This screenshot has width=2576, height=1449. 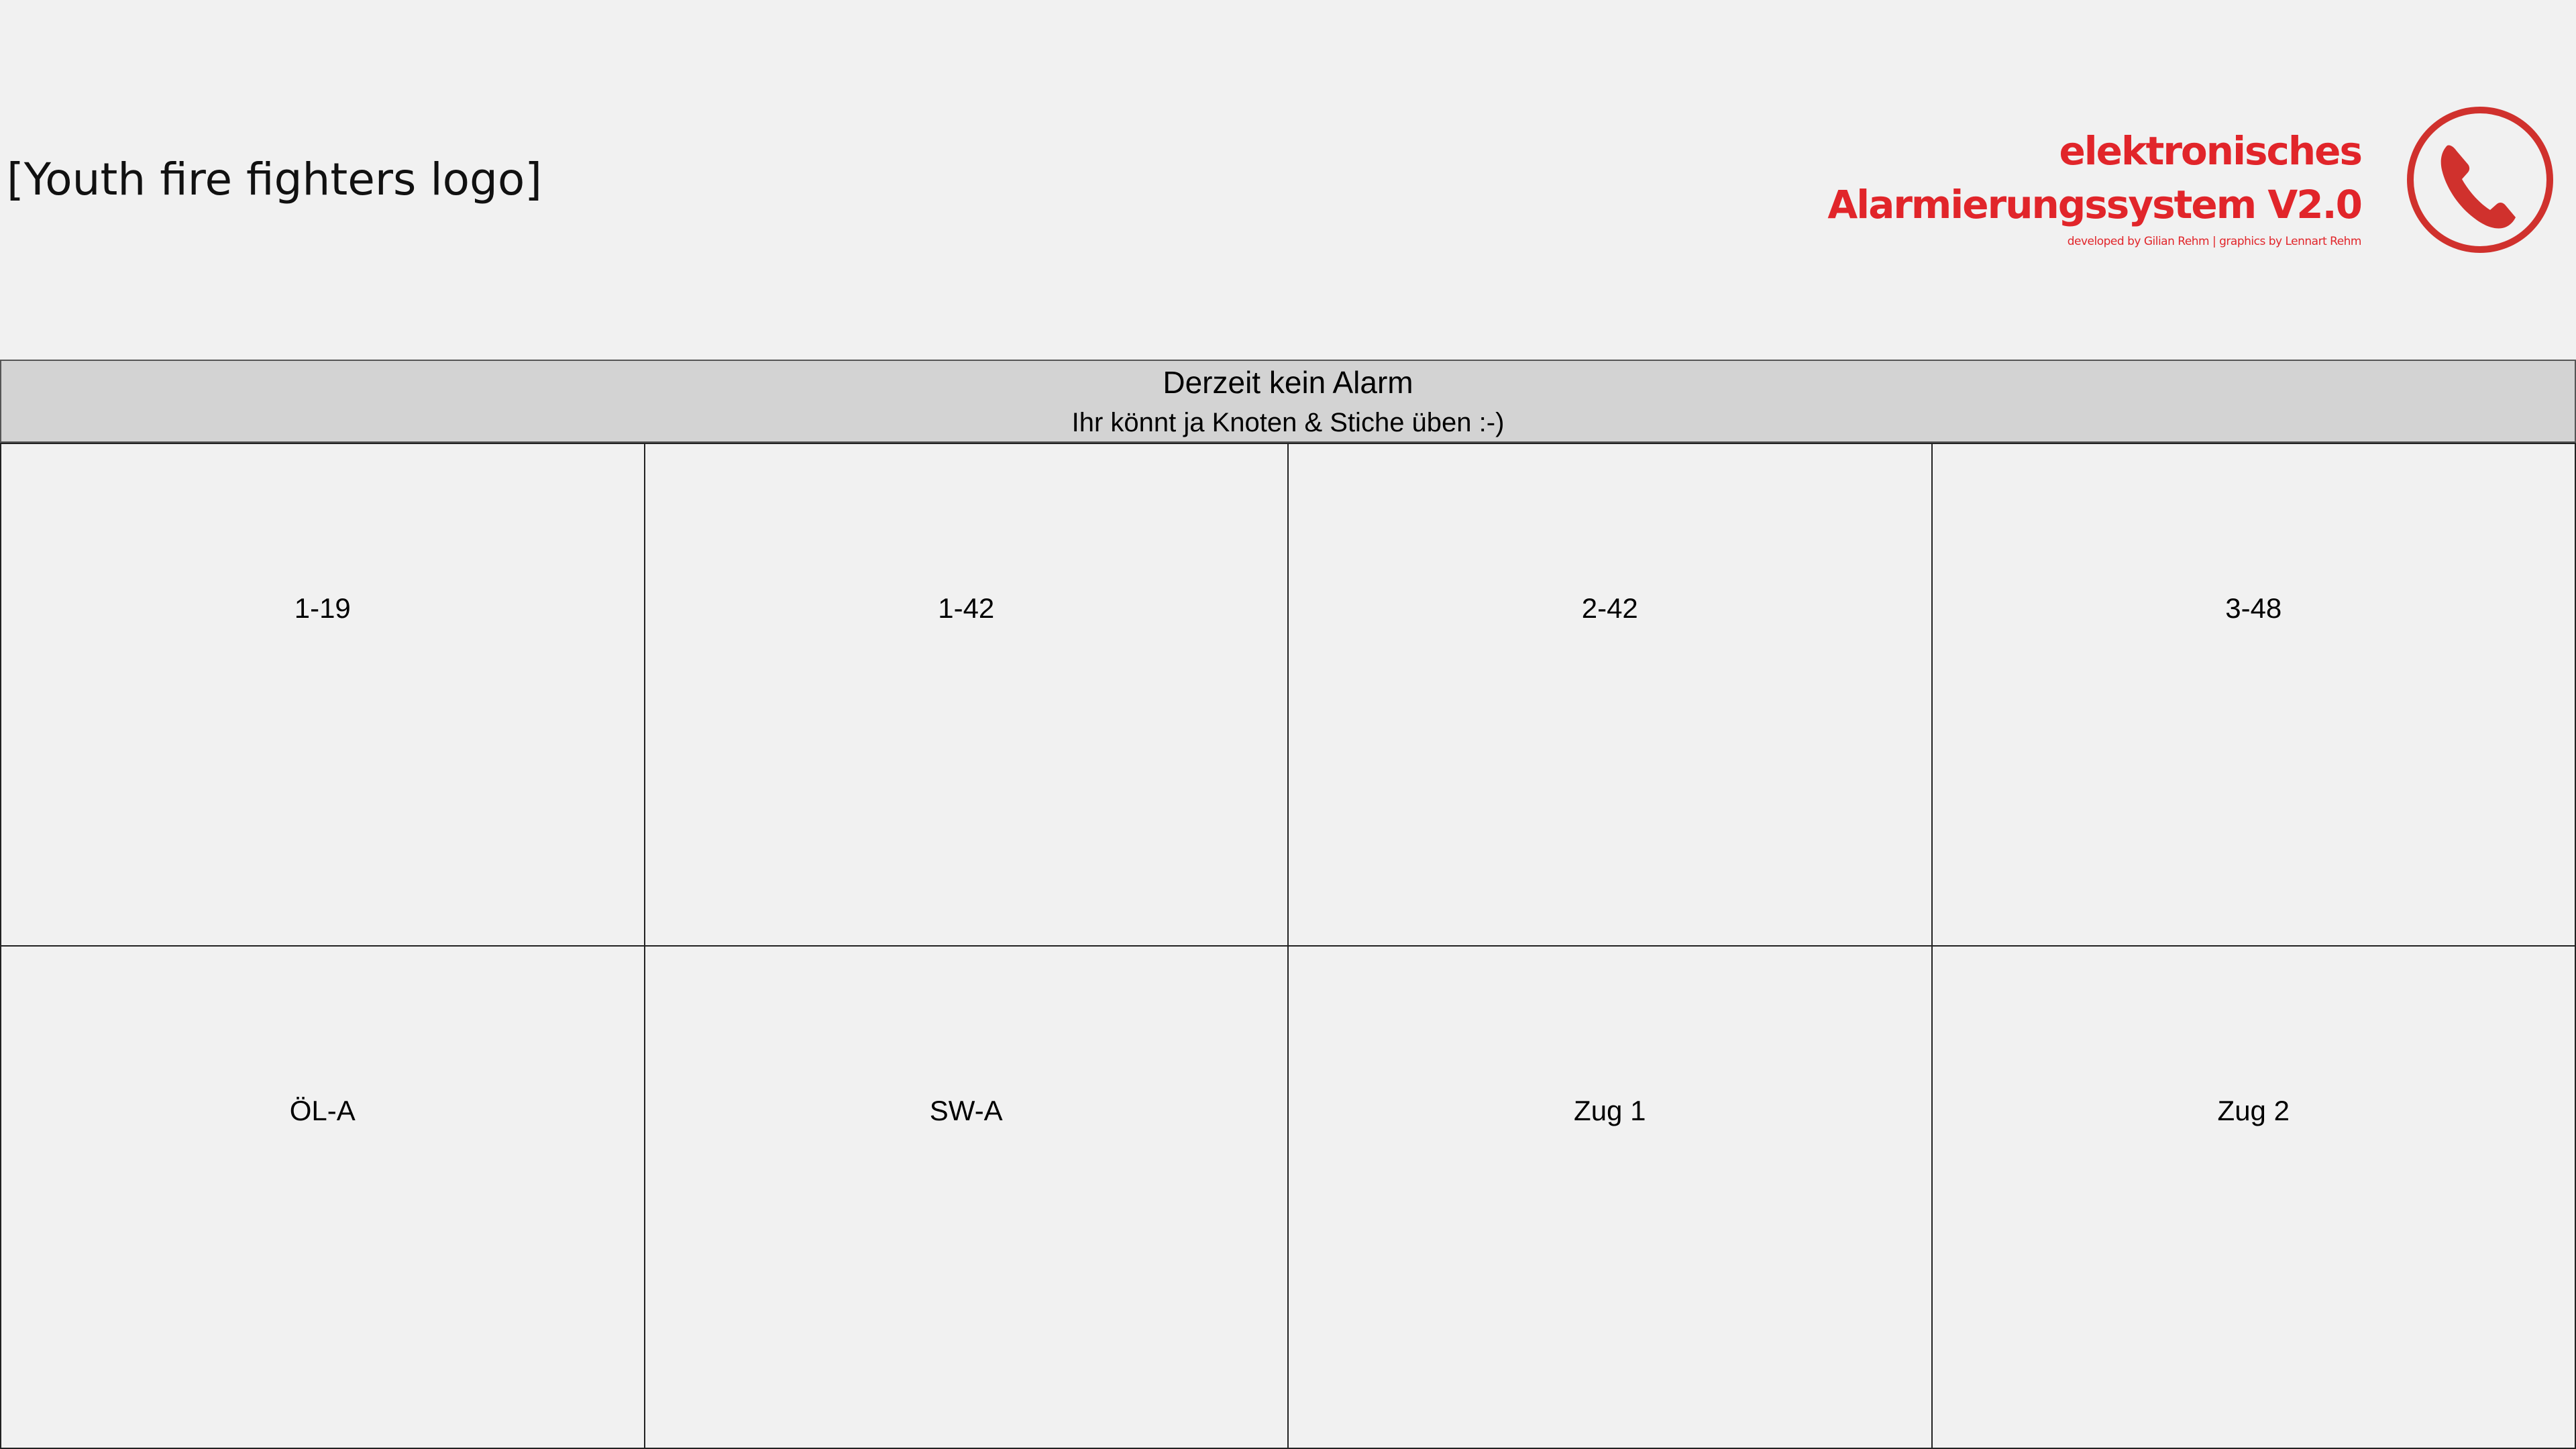 What do you see at coordinates (1610, 1110) in the screenshot?
I see `unit-label: Zug 1` at bounding box center [1610, 1110].